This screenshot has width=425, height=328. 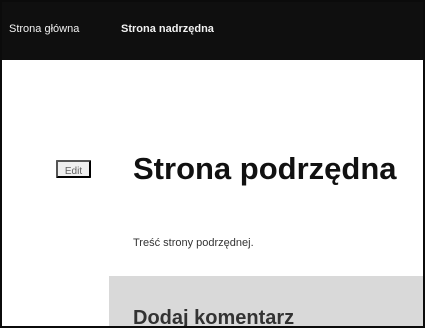 What do you see at coordinates (265, 168) in the screenshot?
I see `page-title: Strona podrzędna` at bounding box center [265, 168].